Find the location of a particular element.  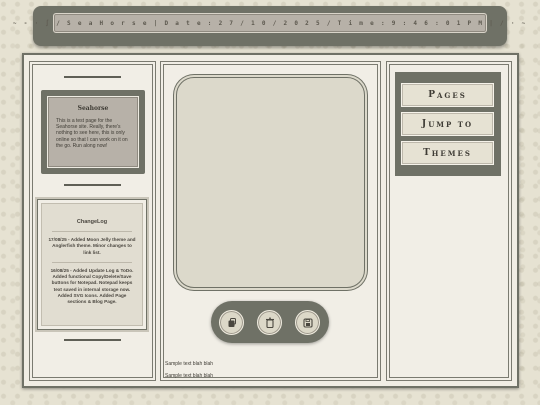

nav-label-initial: P is located at coordinates (432, 95).